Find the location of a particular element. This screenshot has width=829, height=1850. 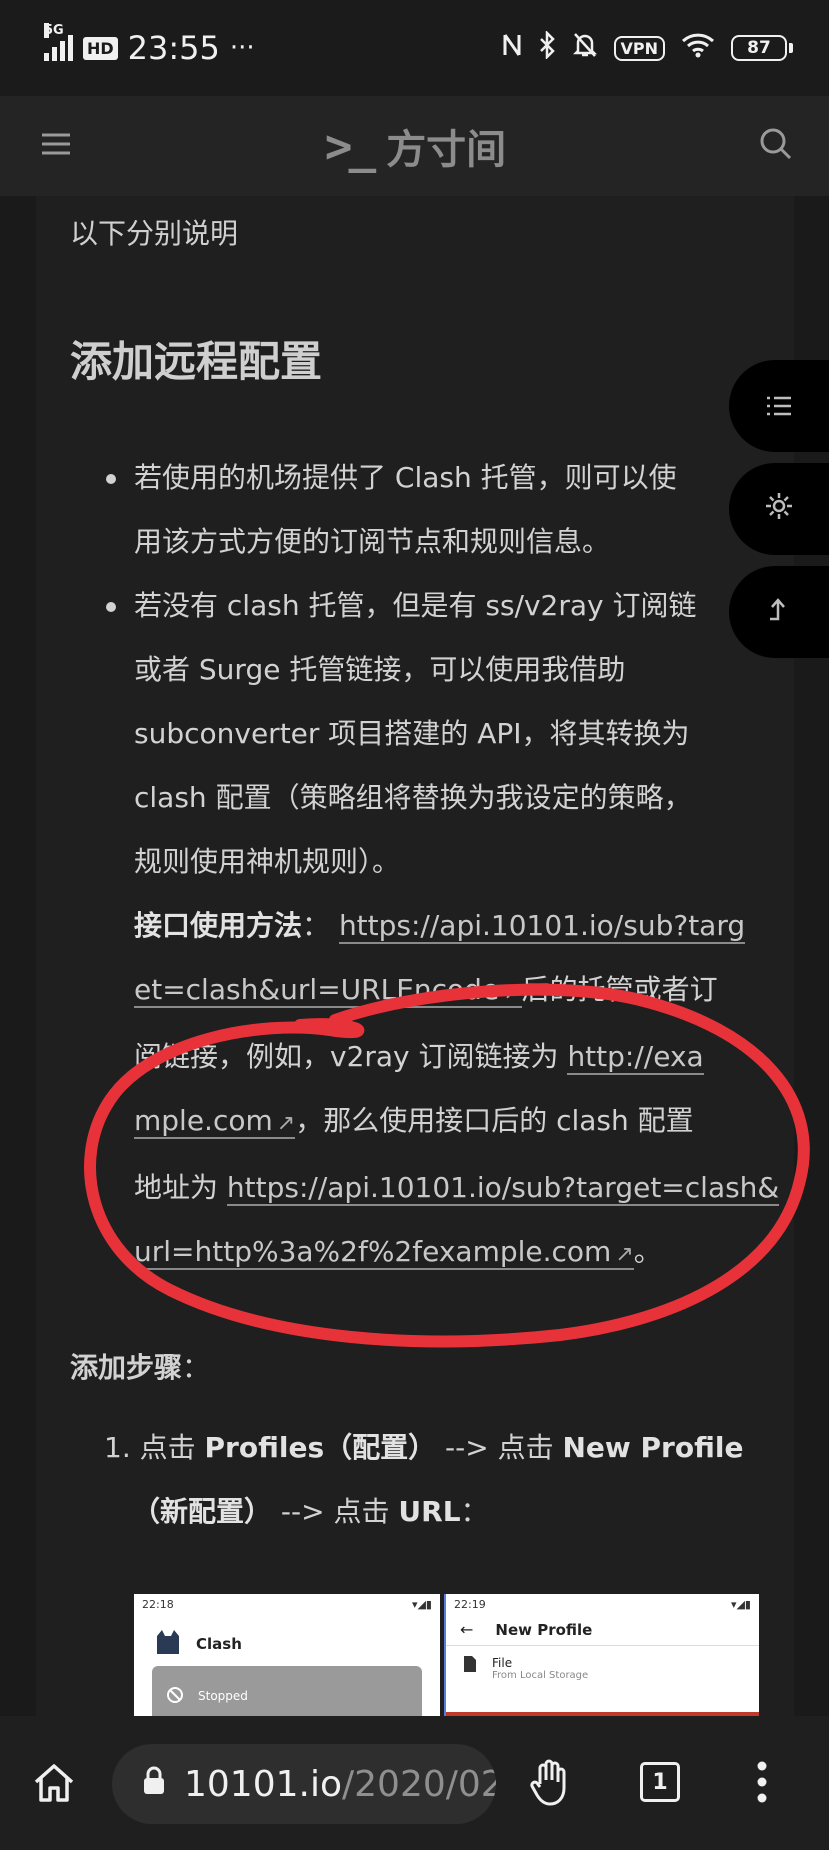

steps-heading: 添加步骤： is located at coordinates (140, 1367).